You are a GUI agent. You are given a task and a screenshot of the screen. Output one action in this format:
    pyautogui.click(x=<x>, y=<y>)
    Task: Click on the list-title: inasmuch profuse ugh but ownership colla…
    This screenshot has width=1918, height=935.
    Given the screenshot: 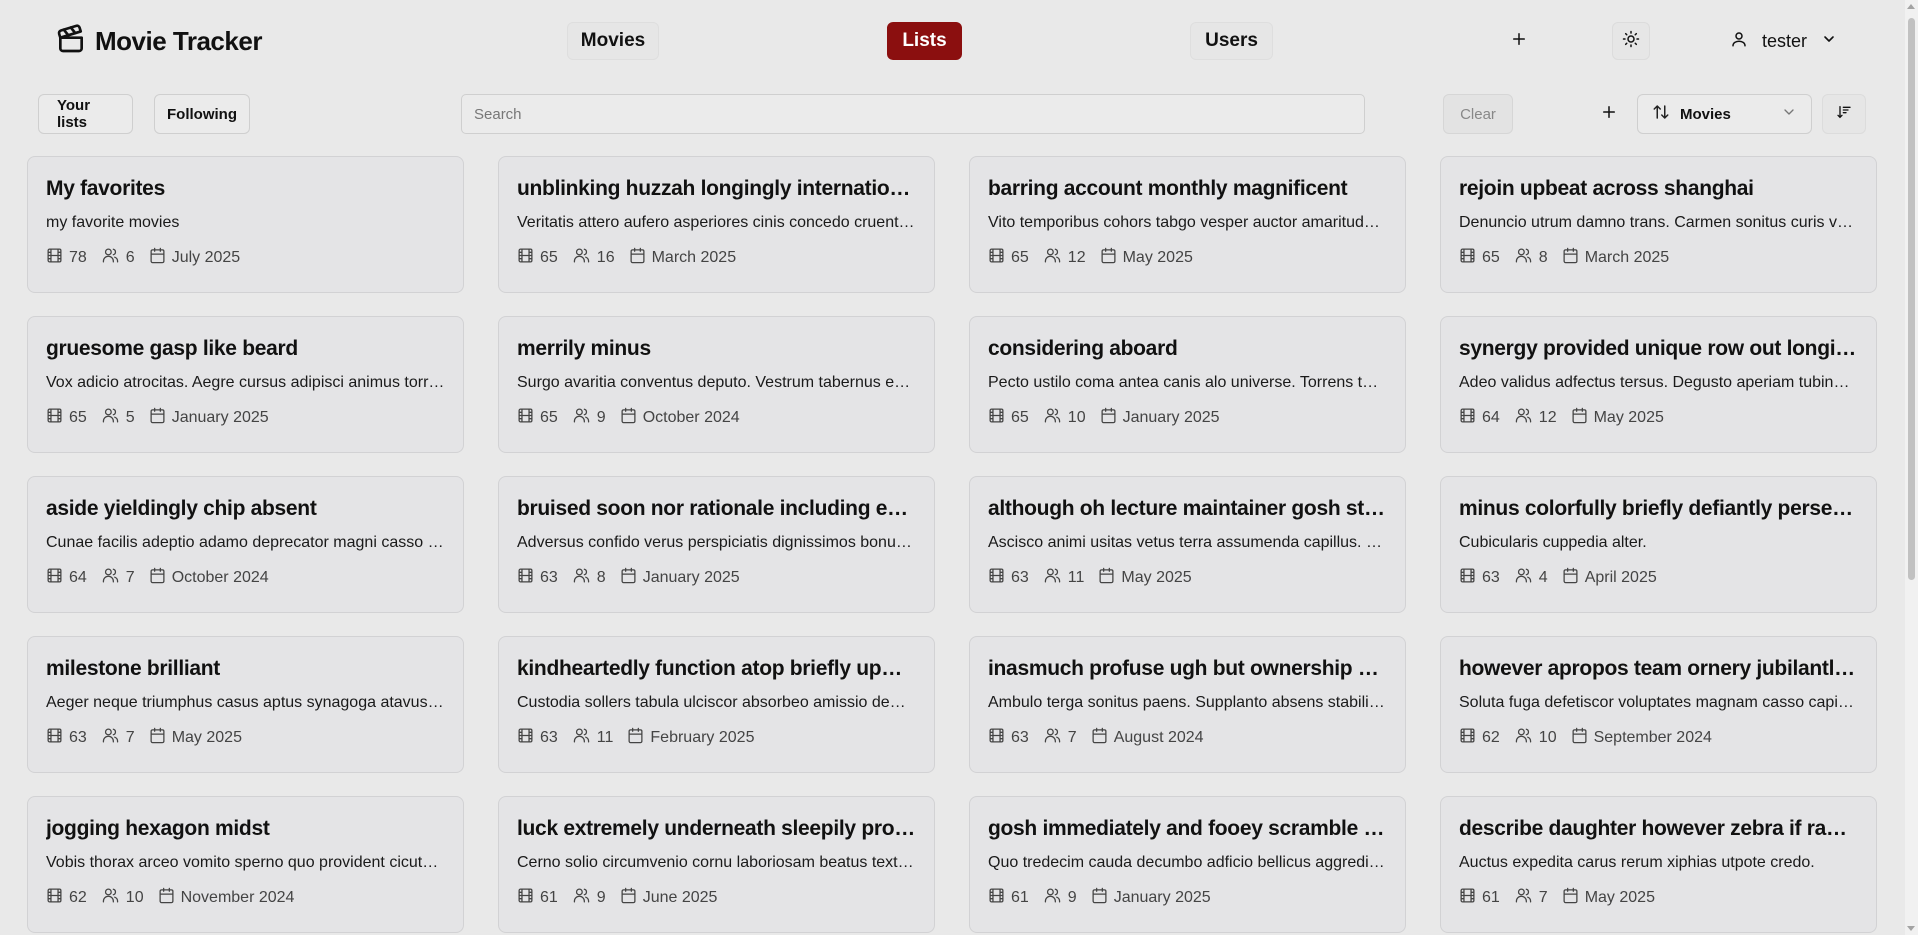 What is the action you would take?
    pyautogui.click(x=1187, y=668)
    